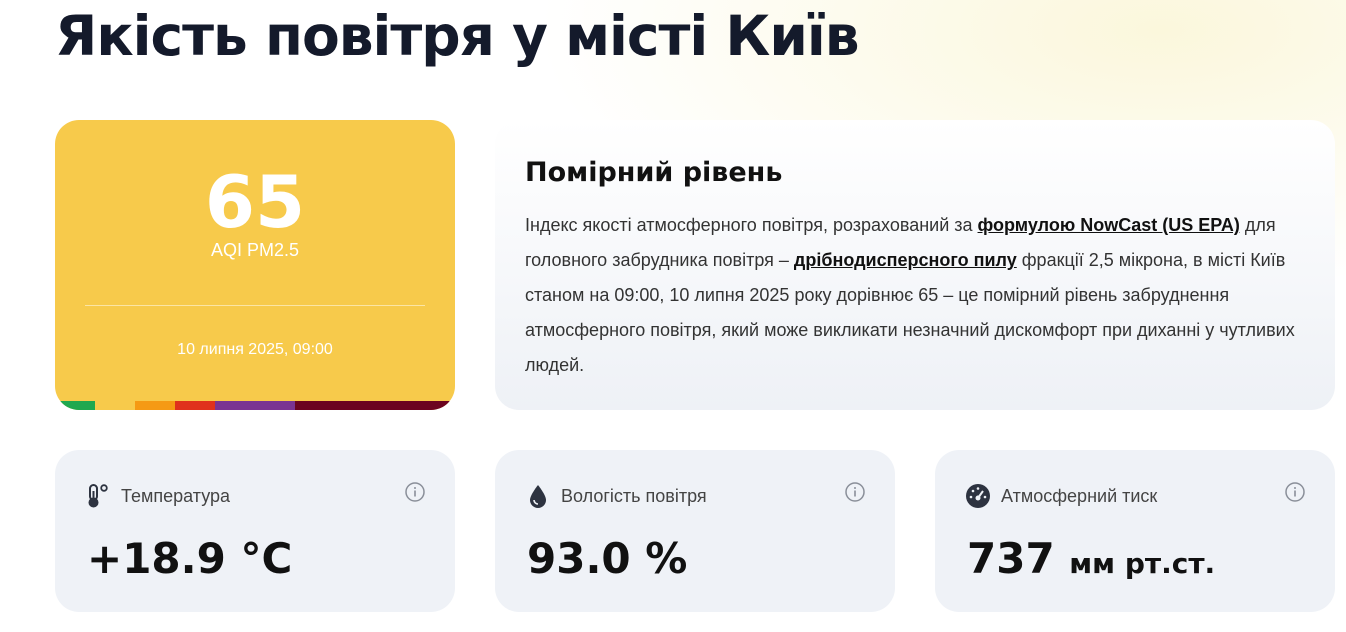 This screenshot has width=1346, height=632. I want to click on scale-segment-hazardous, so click(375, 405).